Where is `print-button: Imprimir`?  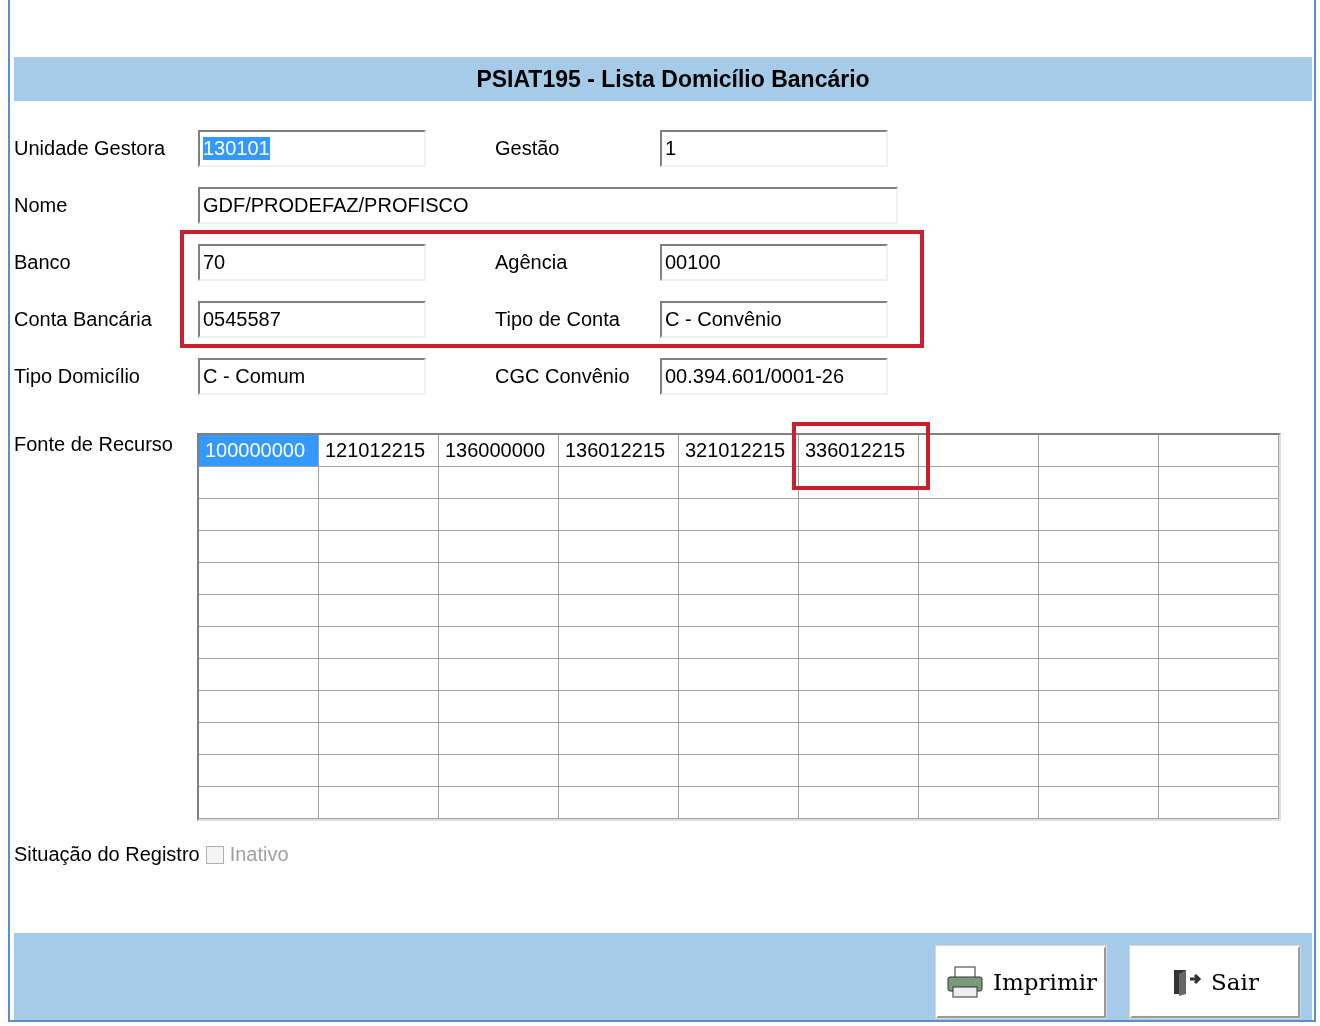 print-button: Imprimir is located at coordinates (1021, 981).